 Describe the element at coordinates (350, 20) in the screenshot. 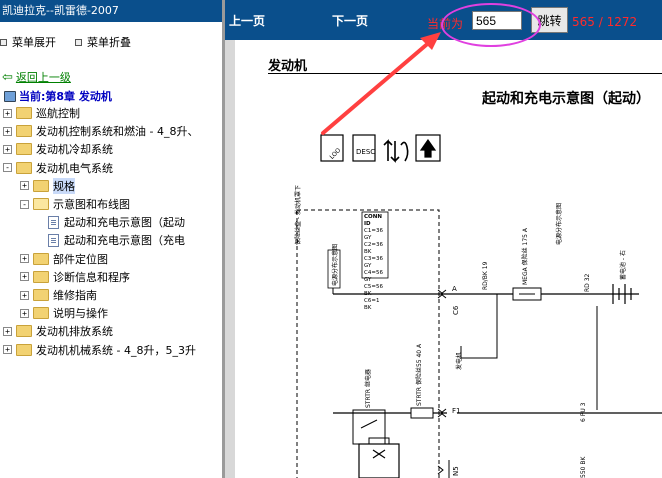

I see `next-page-button: 下一页` at that location.